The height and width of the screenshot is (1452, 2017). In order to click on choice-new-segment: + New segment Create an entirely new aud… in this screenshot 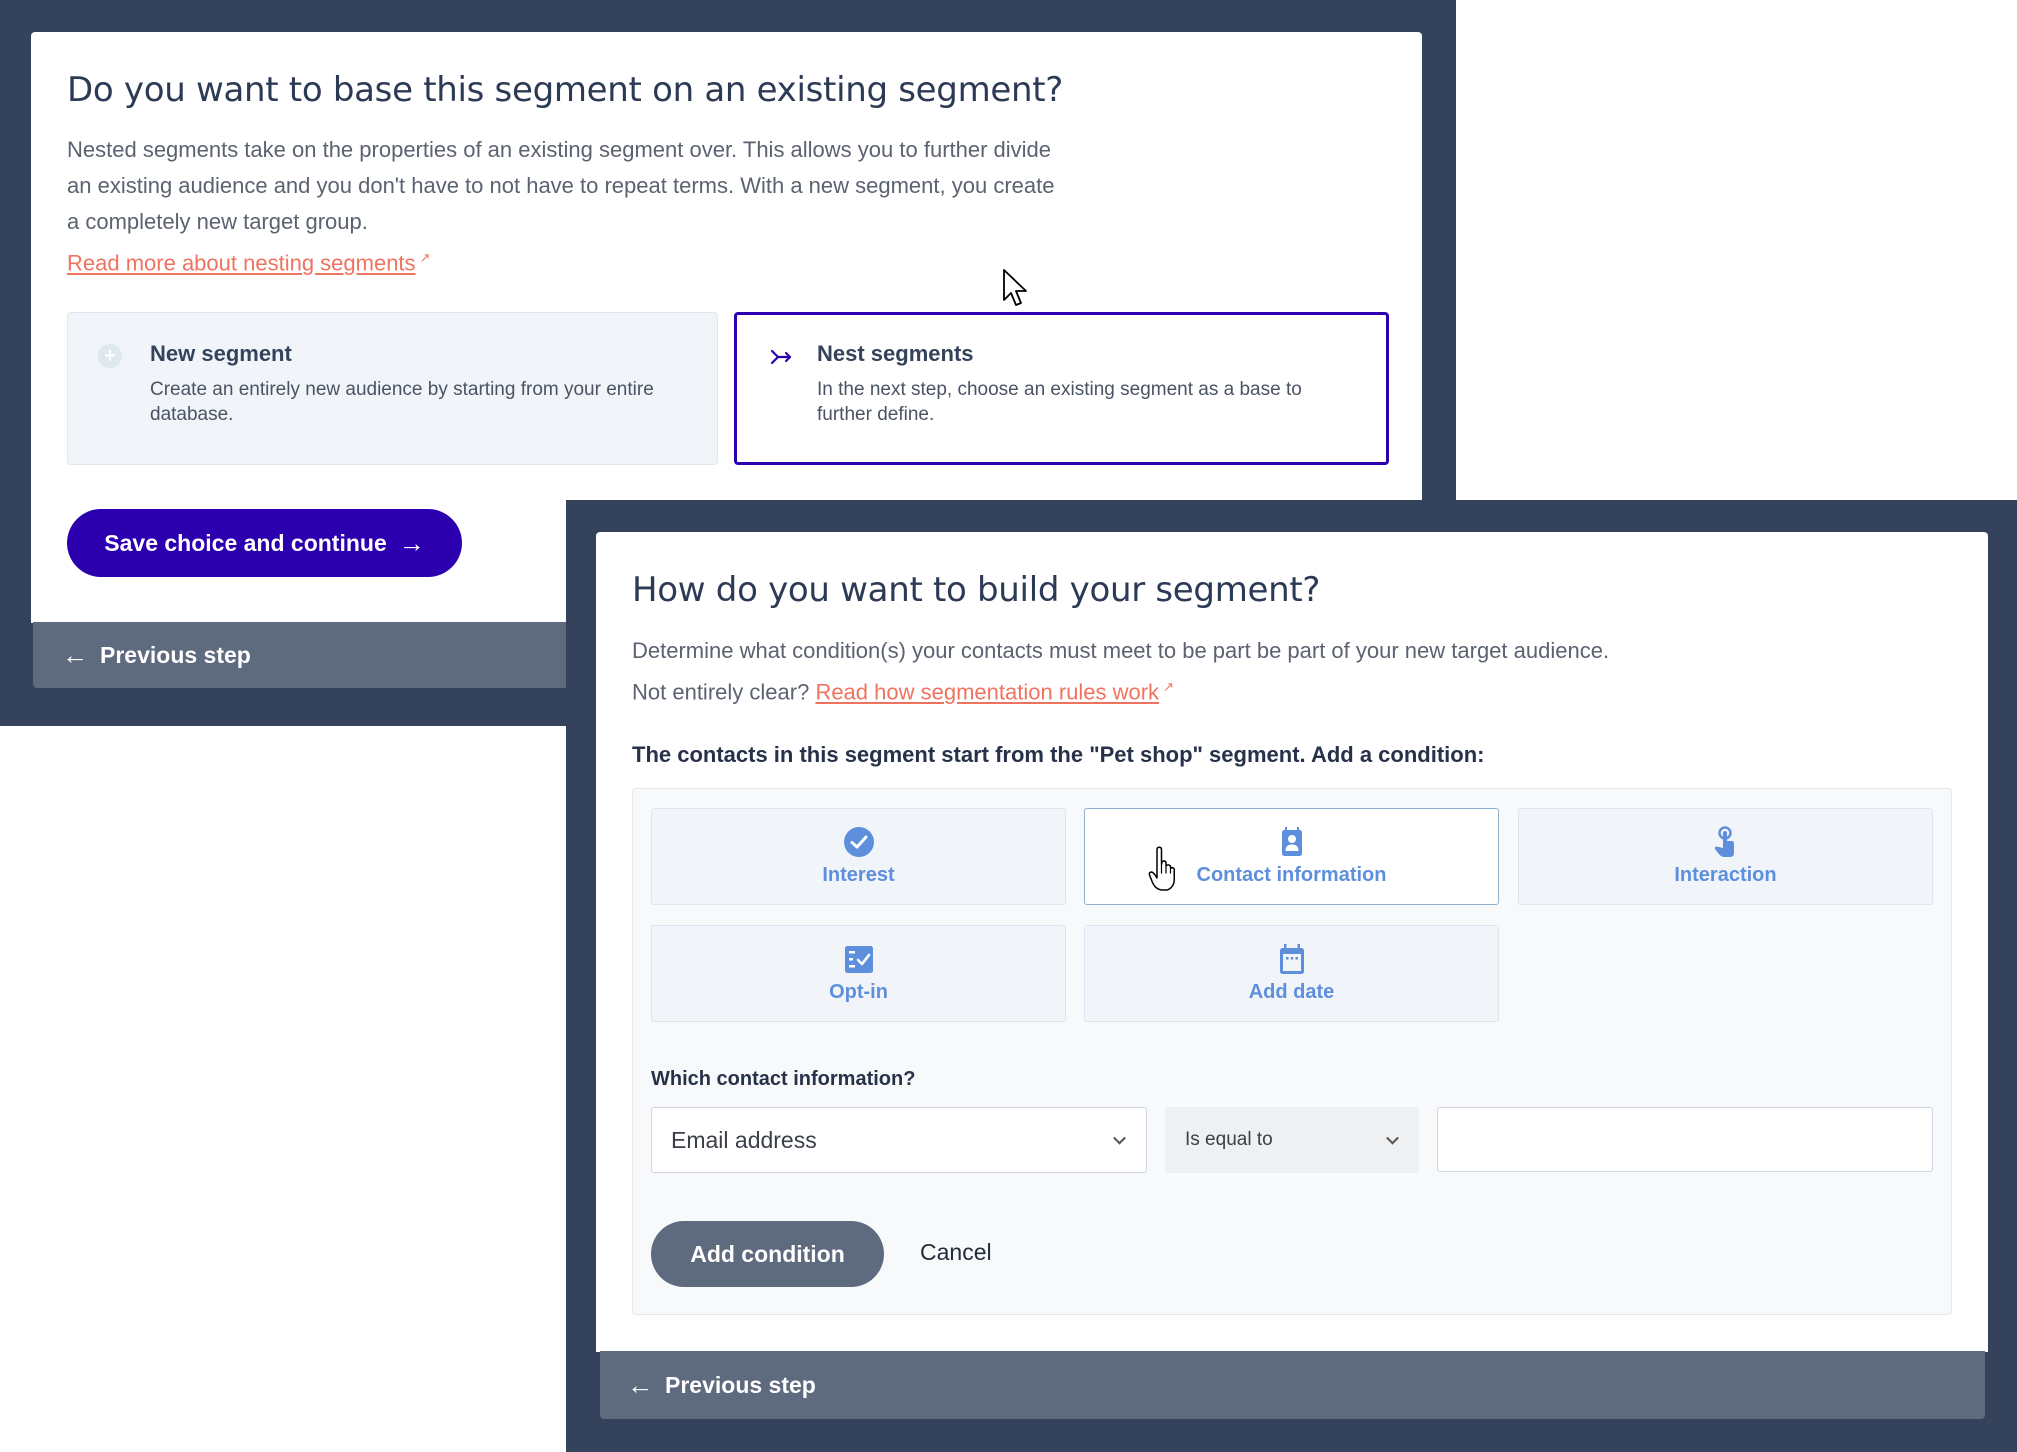, I will do `click(392, 388)`.